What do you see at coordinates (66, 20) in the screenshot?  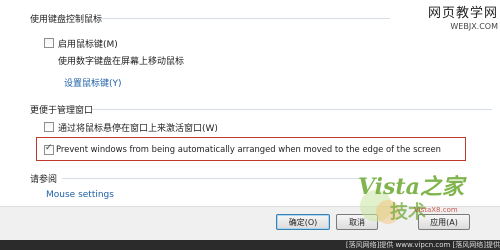 I see `section-title-keyboard: 使用键盘控制鼠标` at bounding box center [66, 20].